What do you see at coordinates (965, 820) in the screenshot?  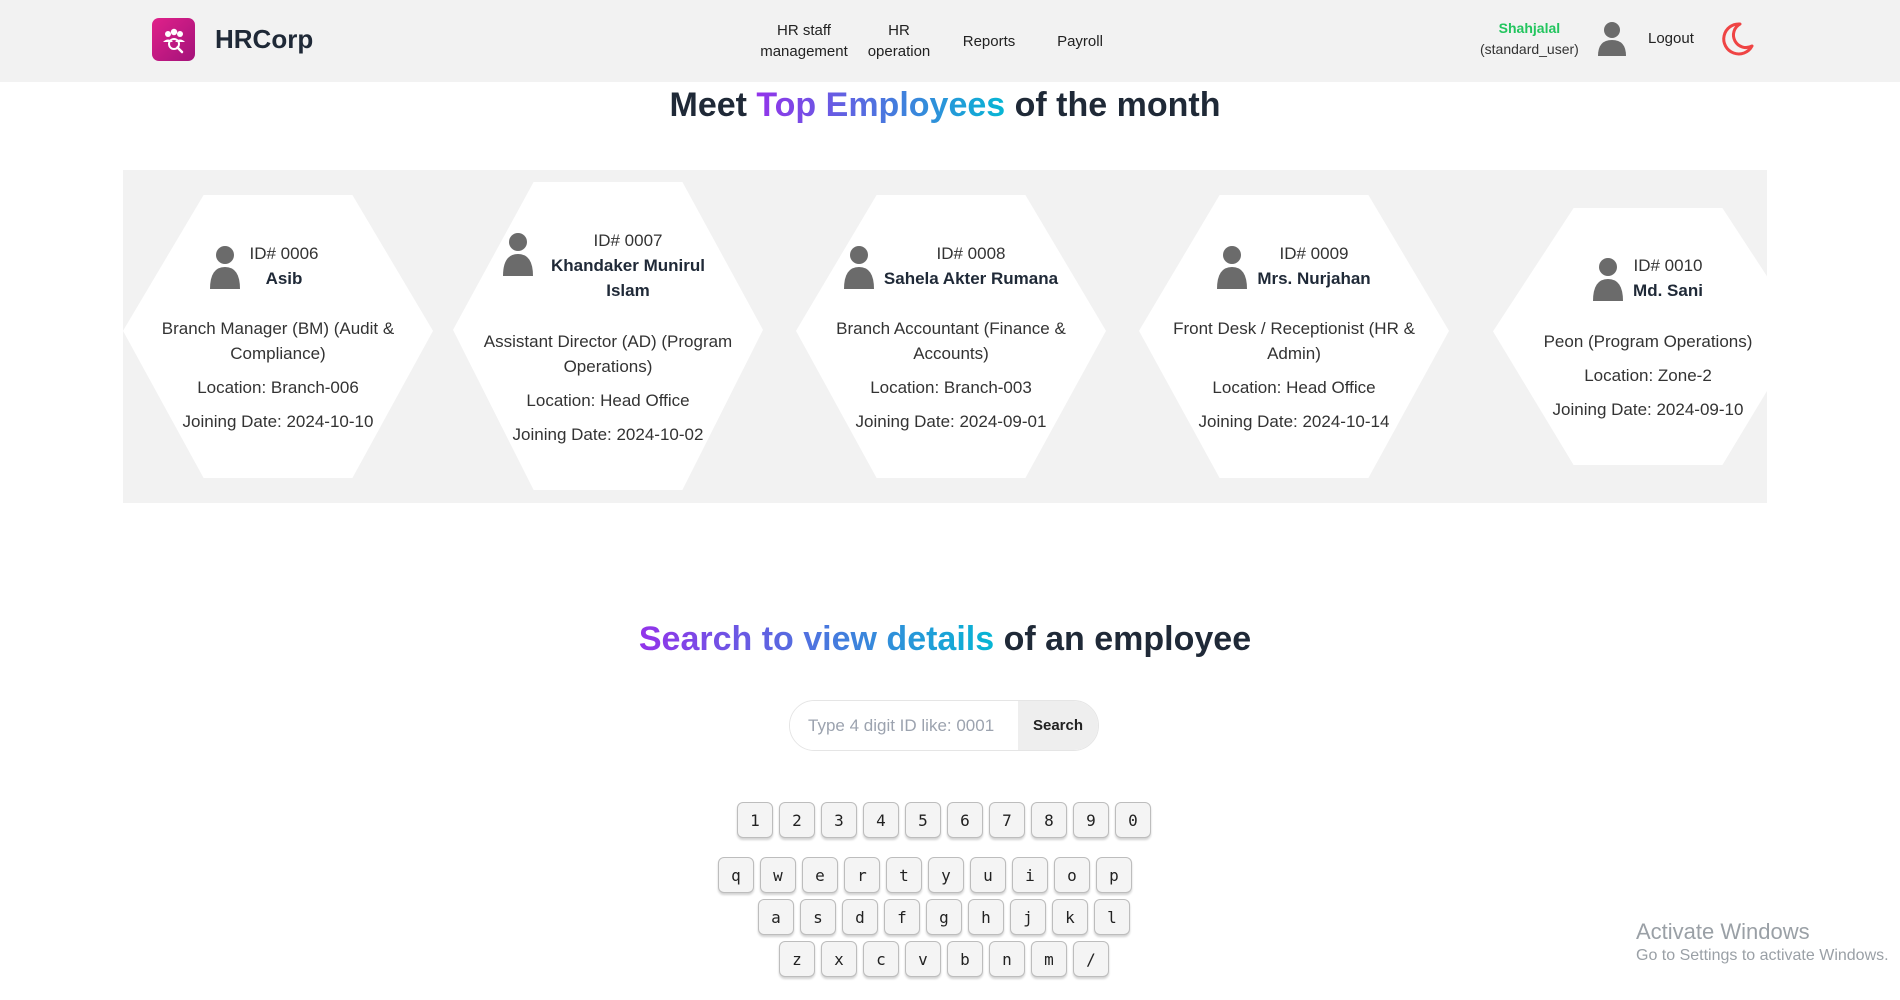 I see `key-6: 6` at bounding box center [965, 820].